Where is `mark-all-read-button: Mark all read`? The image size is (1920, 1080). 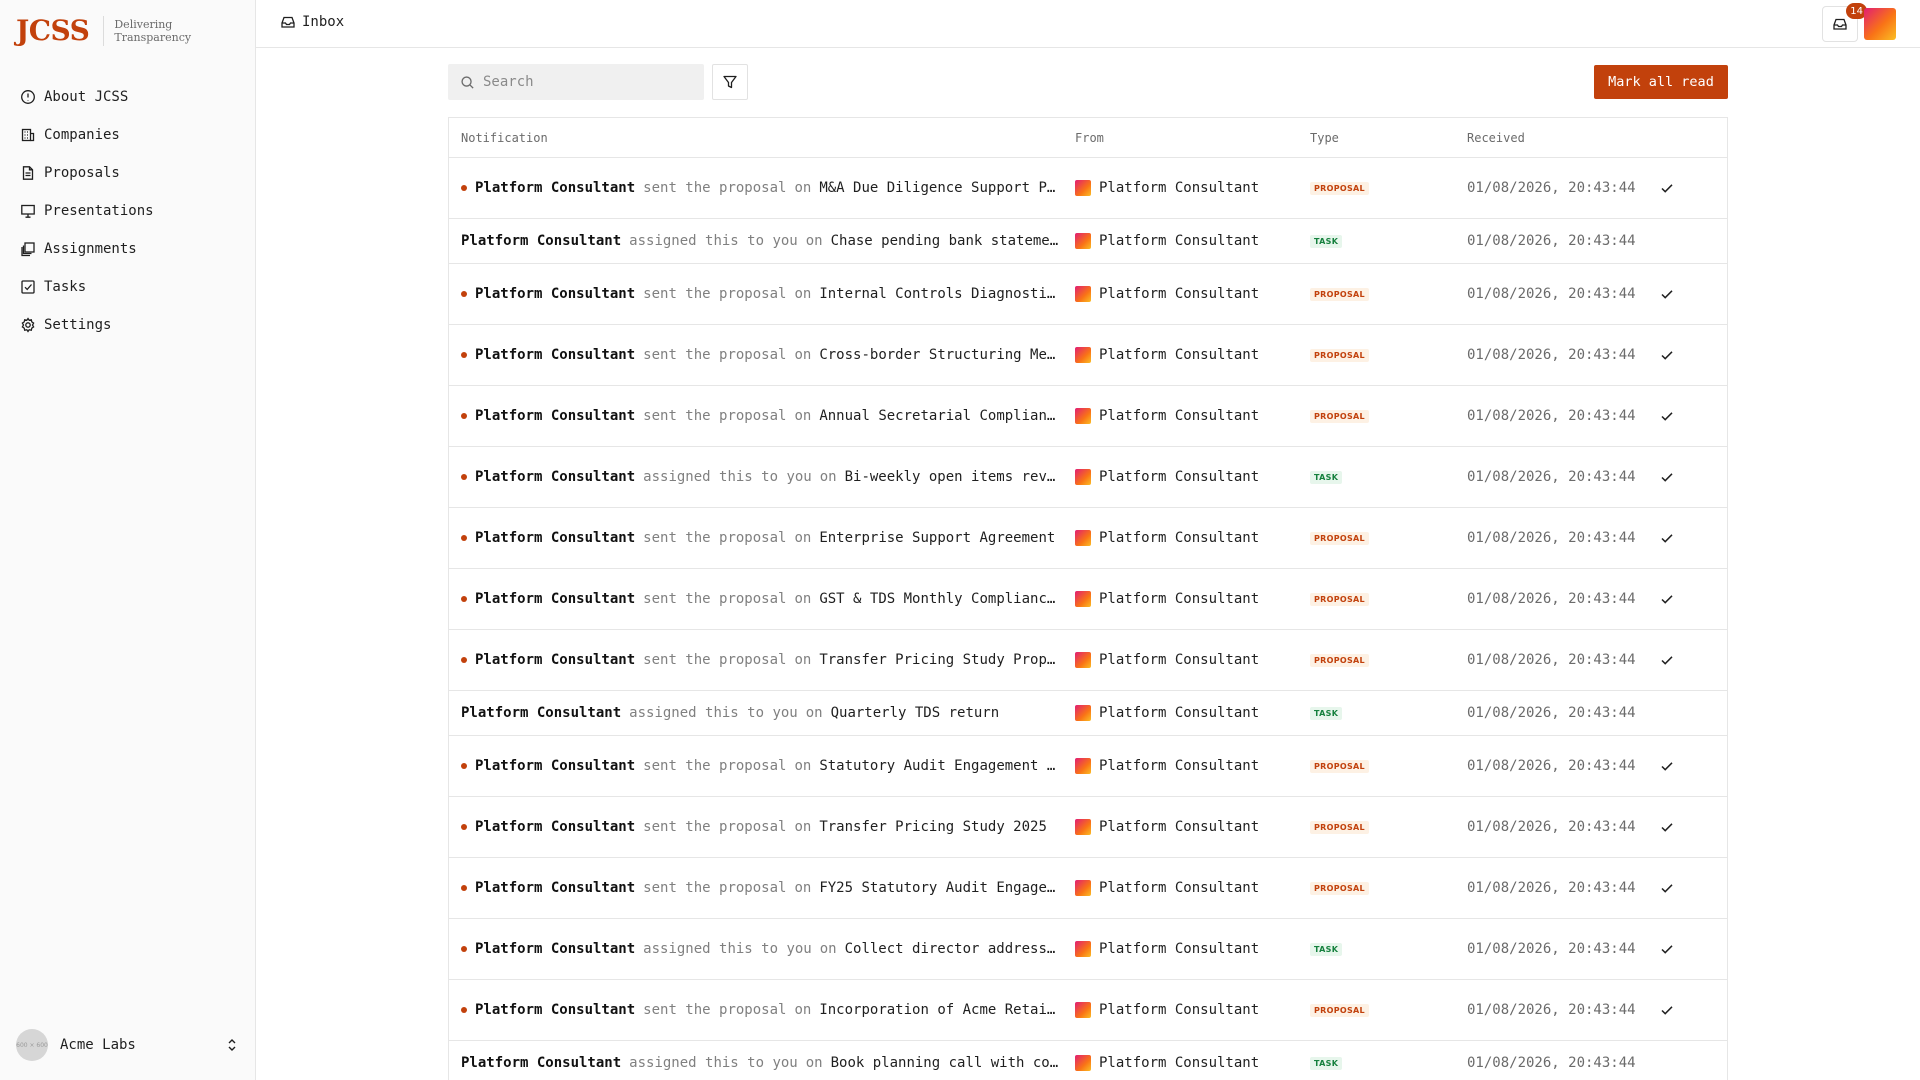
mark-all-read-button: Mark all read is located at coordinates (1661, 82).